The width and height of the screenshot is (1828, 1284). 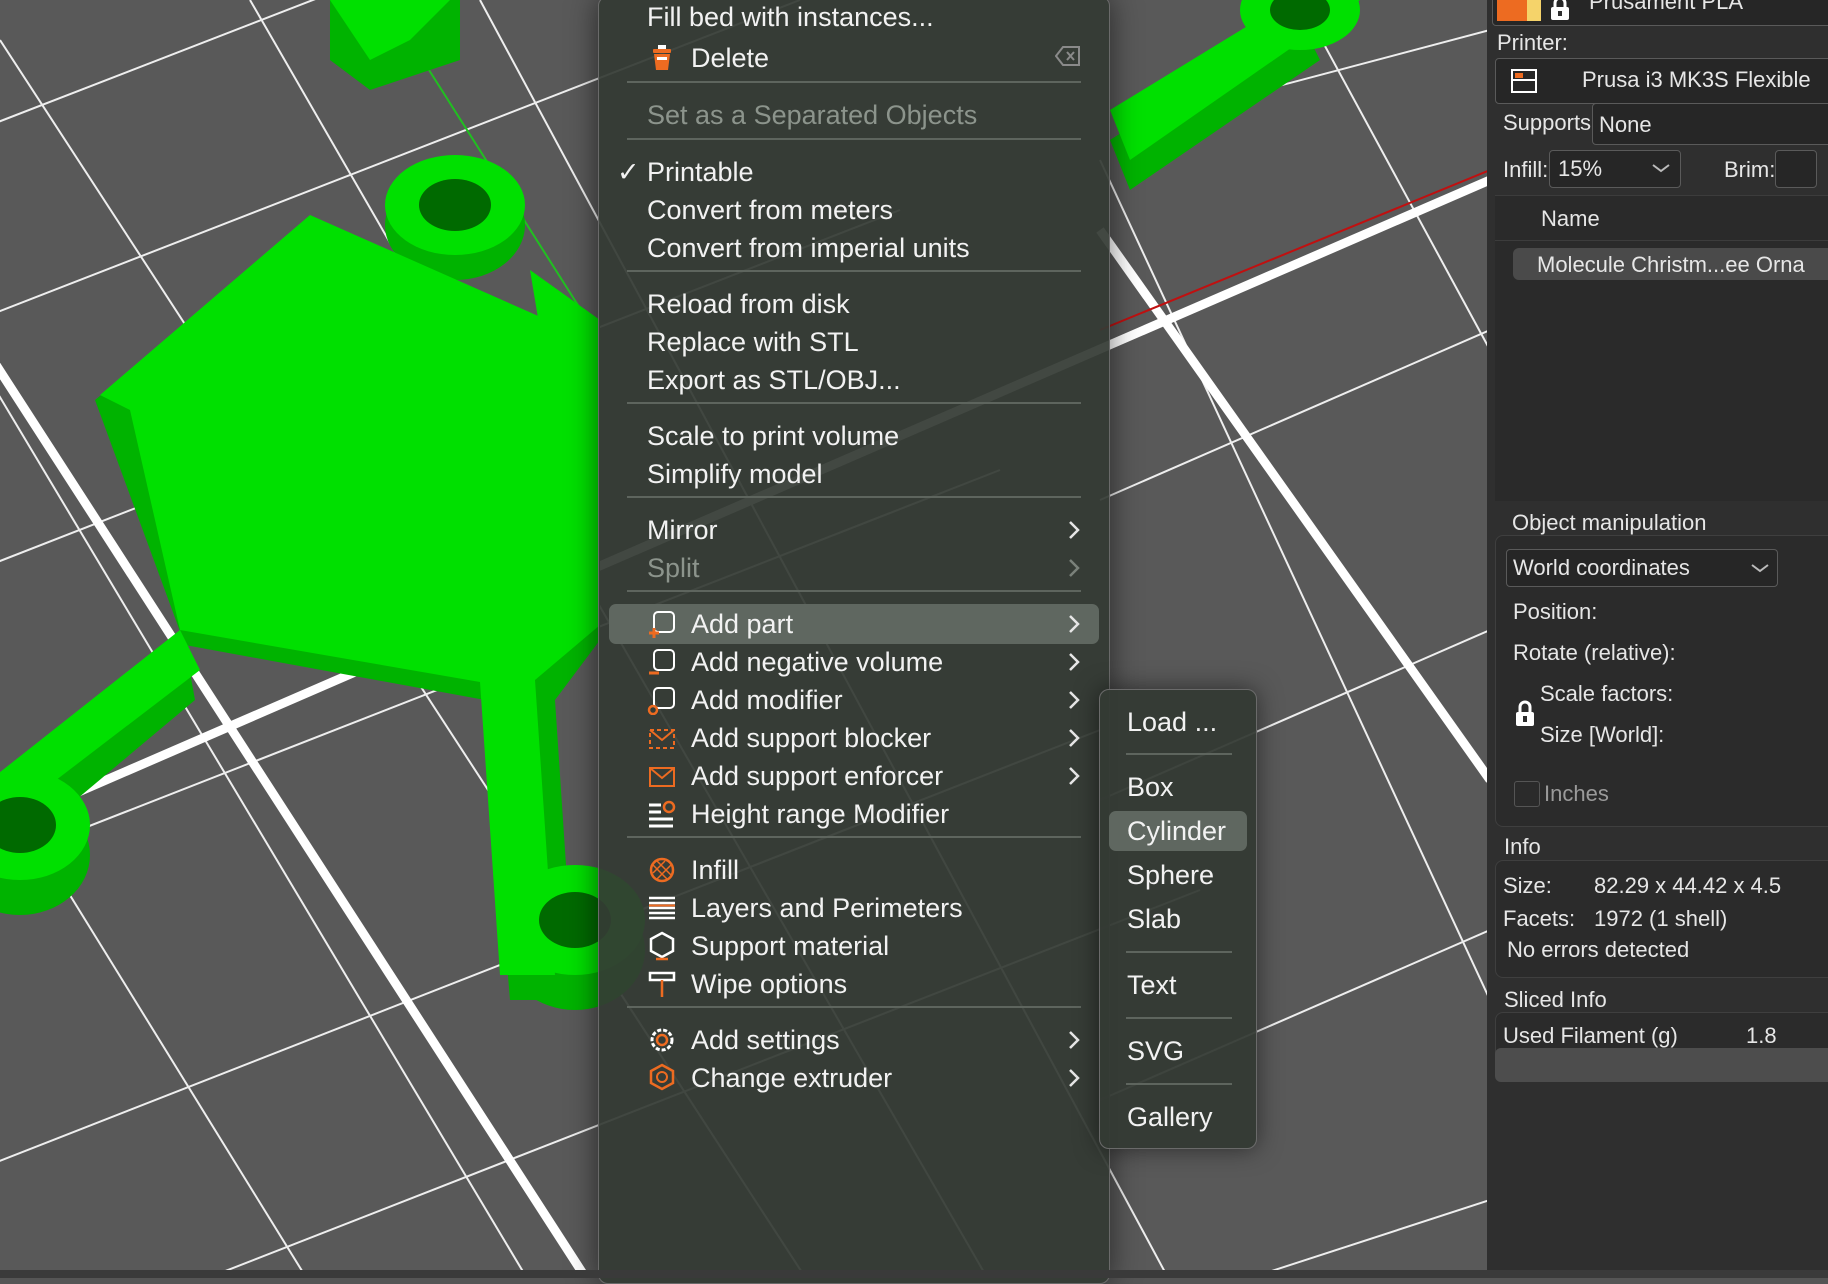 I want to click on submenu-item-label: SVG, so click(x=1156, y=1050).